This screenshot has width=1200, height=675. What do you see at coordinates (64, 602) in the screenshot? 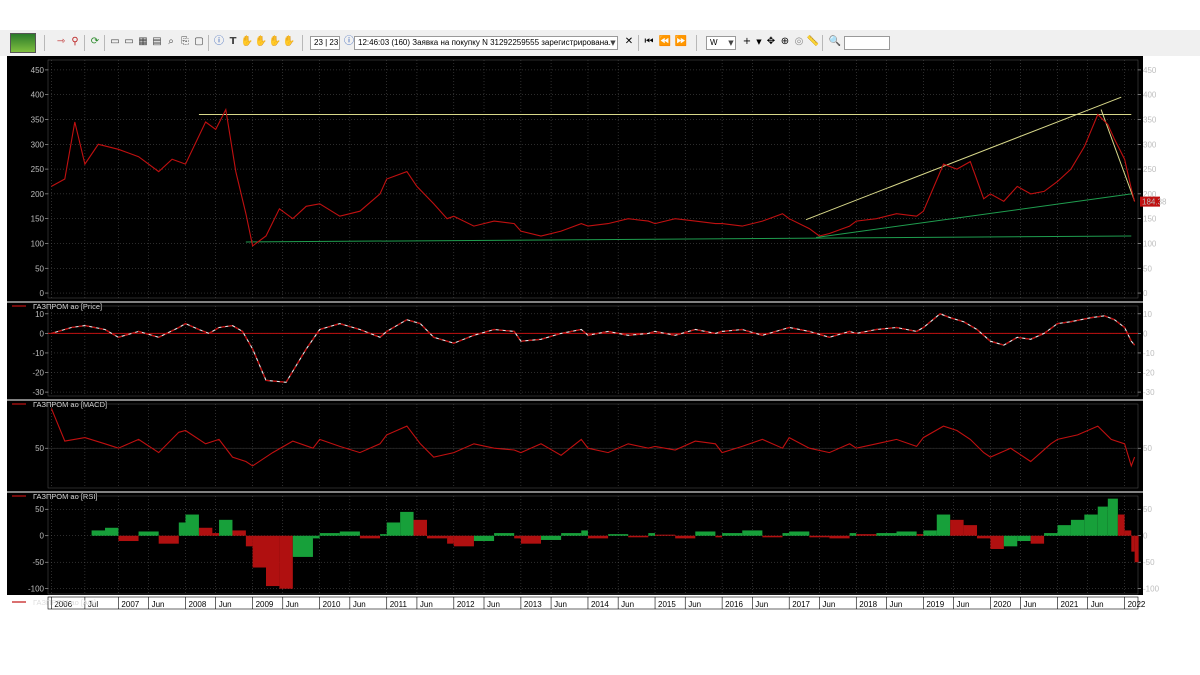
I see `legend-label: ГАЗПРОМ ао [AO]` at bounding box center [64, 602].